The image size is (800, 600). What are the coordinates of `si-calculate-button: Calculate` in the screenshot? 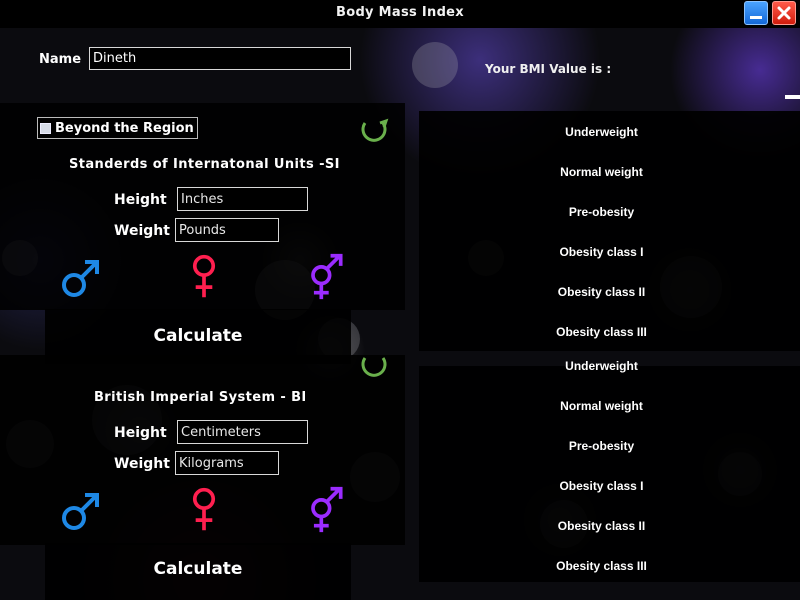 It's located at (198, 336).